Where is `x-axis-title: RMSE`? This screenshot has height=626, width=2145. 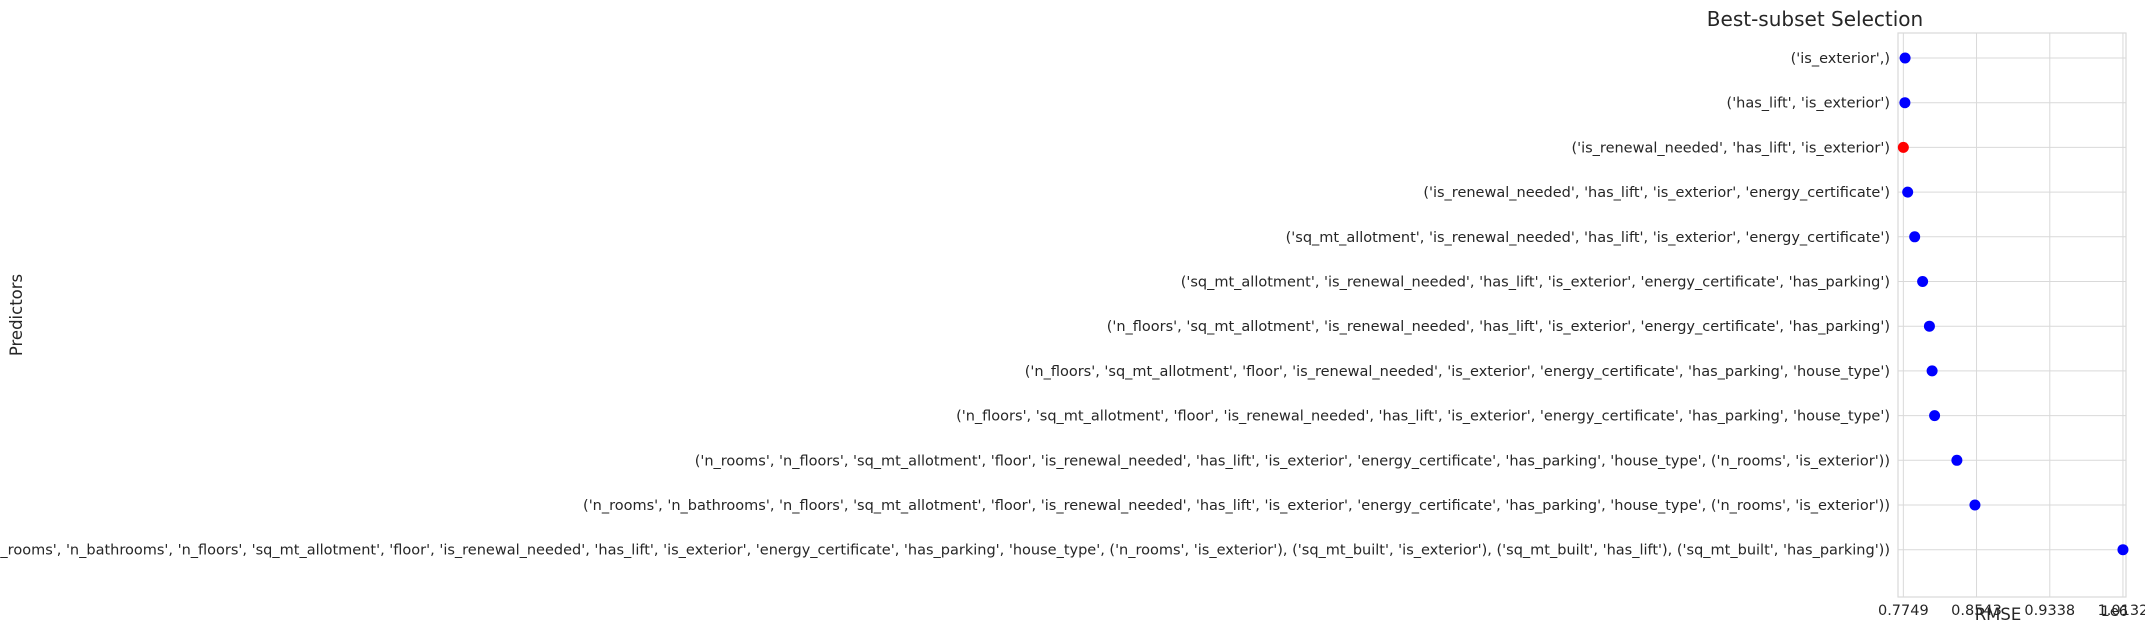 x-axis-title: RMSE is located at coordinates (1998, 614).